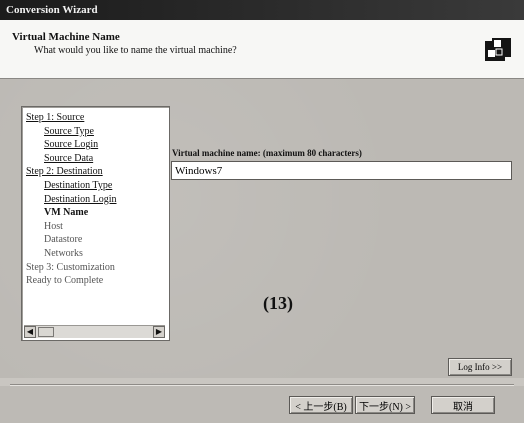  What do you see at coordinates (53, 226) in the screenshot?
I see `step-item: Host` at bounding box center [53, 226].